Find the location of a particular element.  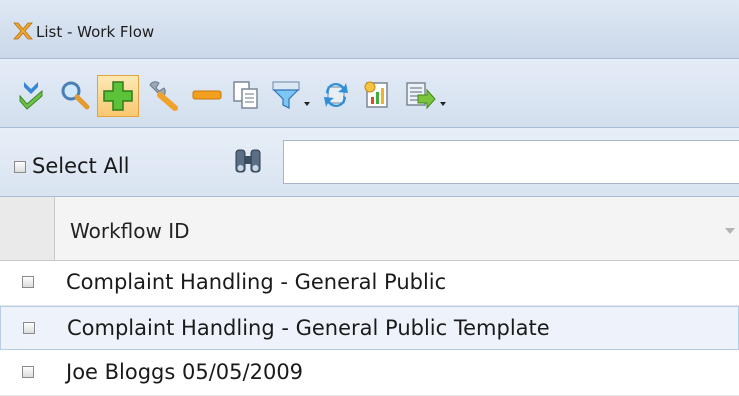

refresh-button is located at coordinates (336, 95).